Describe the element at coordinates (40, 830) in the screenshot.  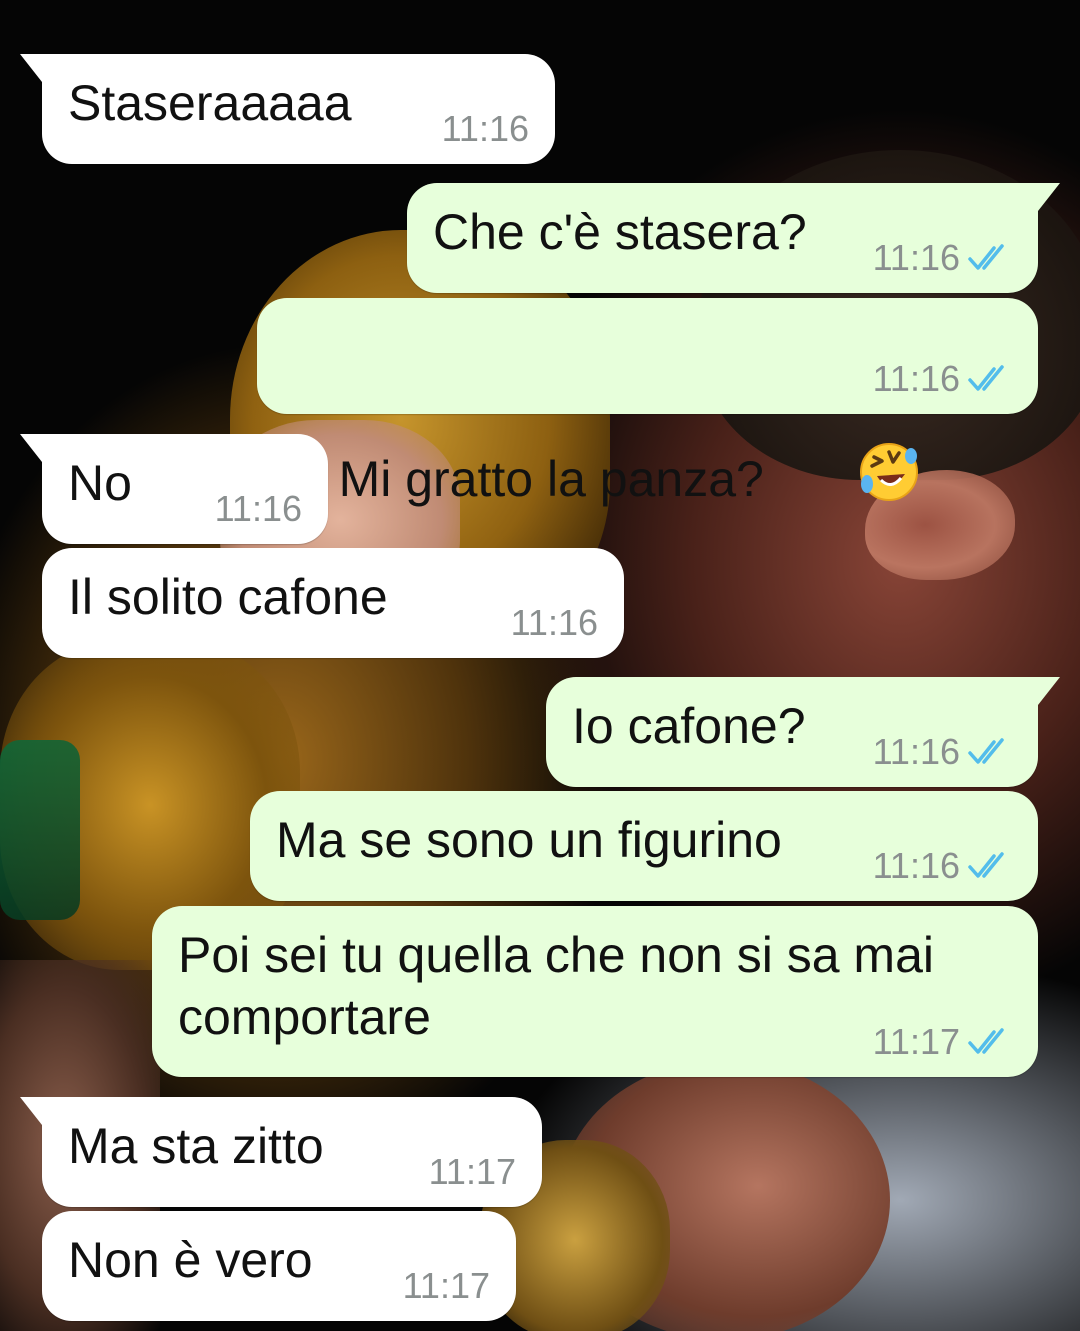
I see `wallpaper-trophy-band` at that location.